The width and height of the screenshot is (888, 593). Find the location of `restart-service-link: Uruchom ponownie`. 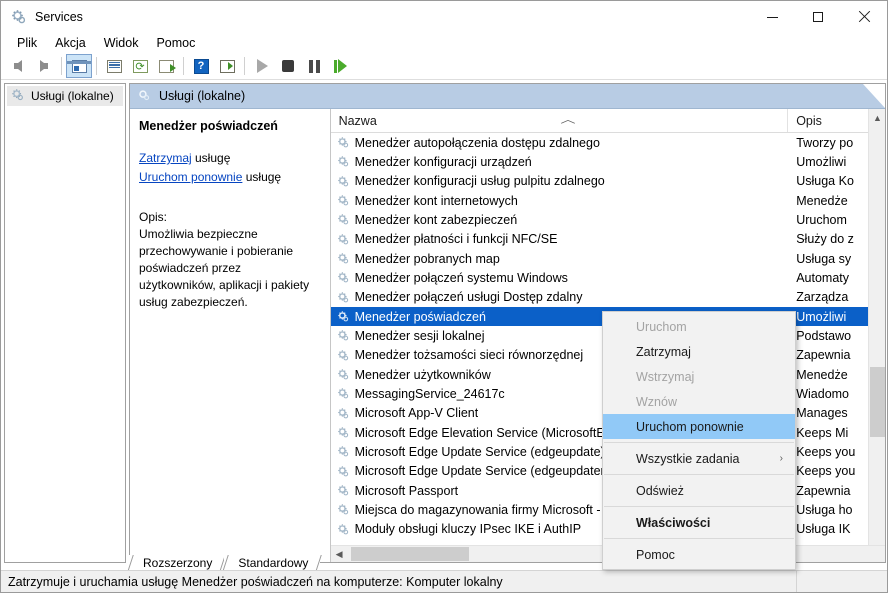

restart-service-link: Uruchom ponownie is located at coordinates (190, 177).